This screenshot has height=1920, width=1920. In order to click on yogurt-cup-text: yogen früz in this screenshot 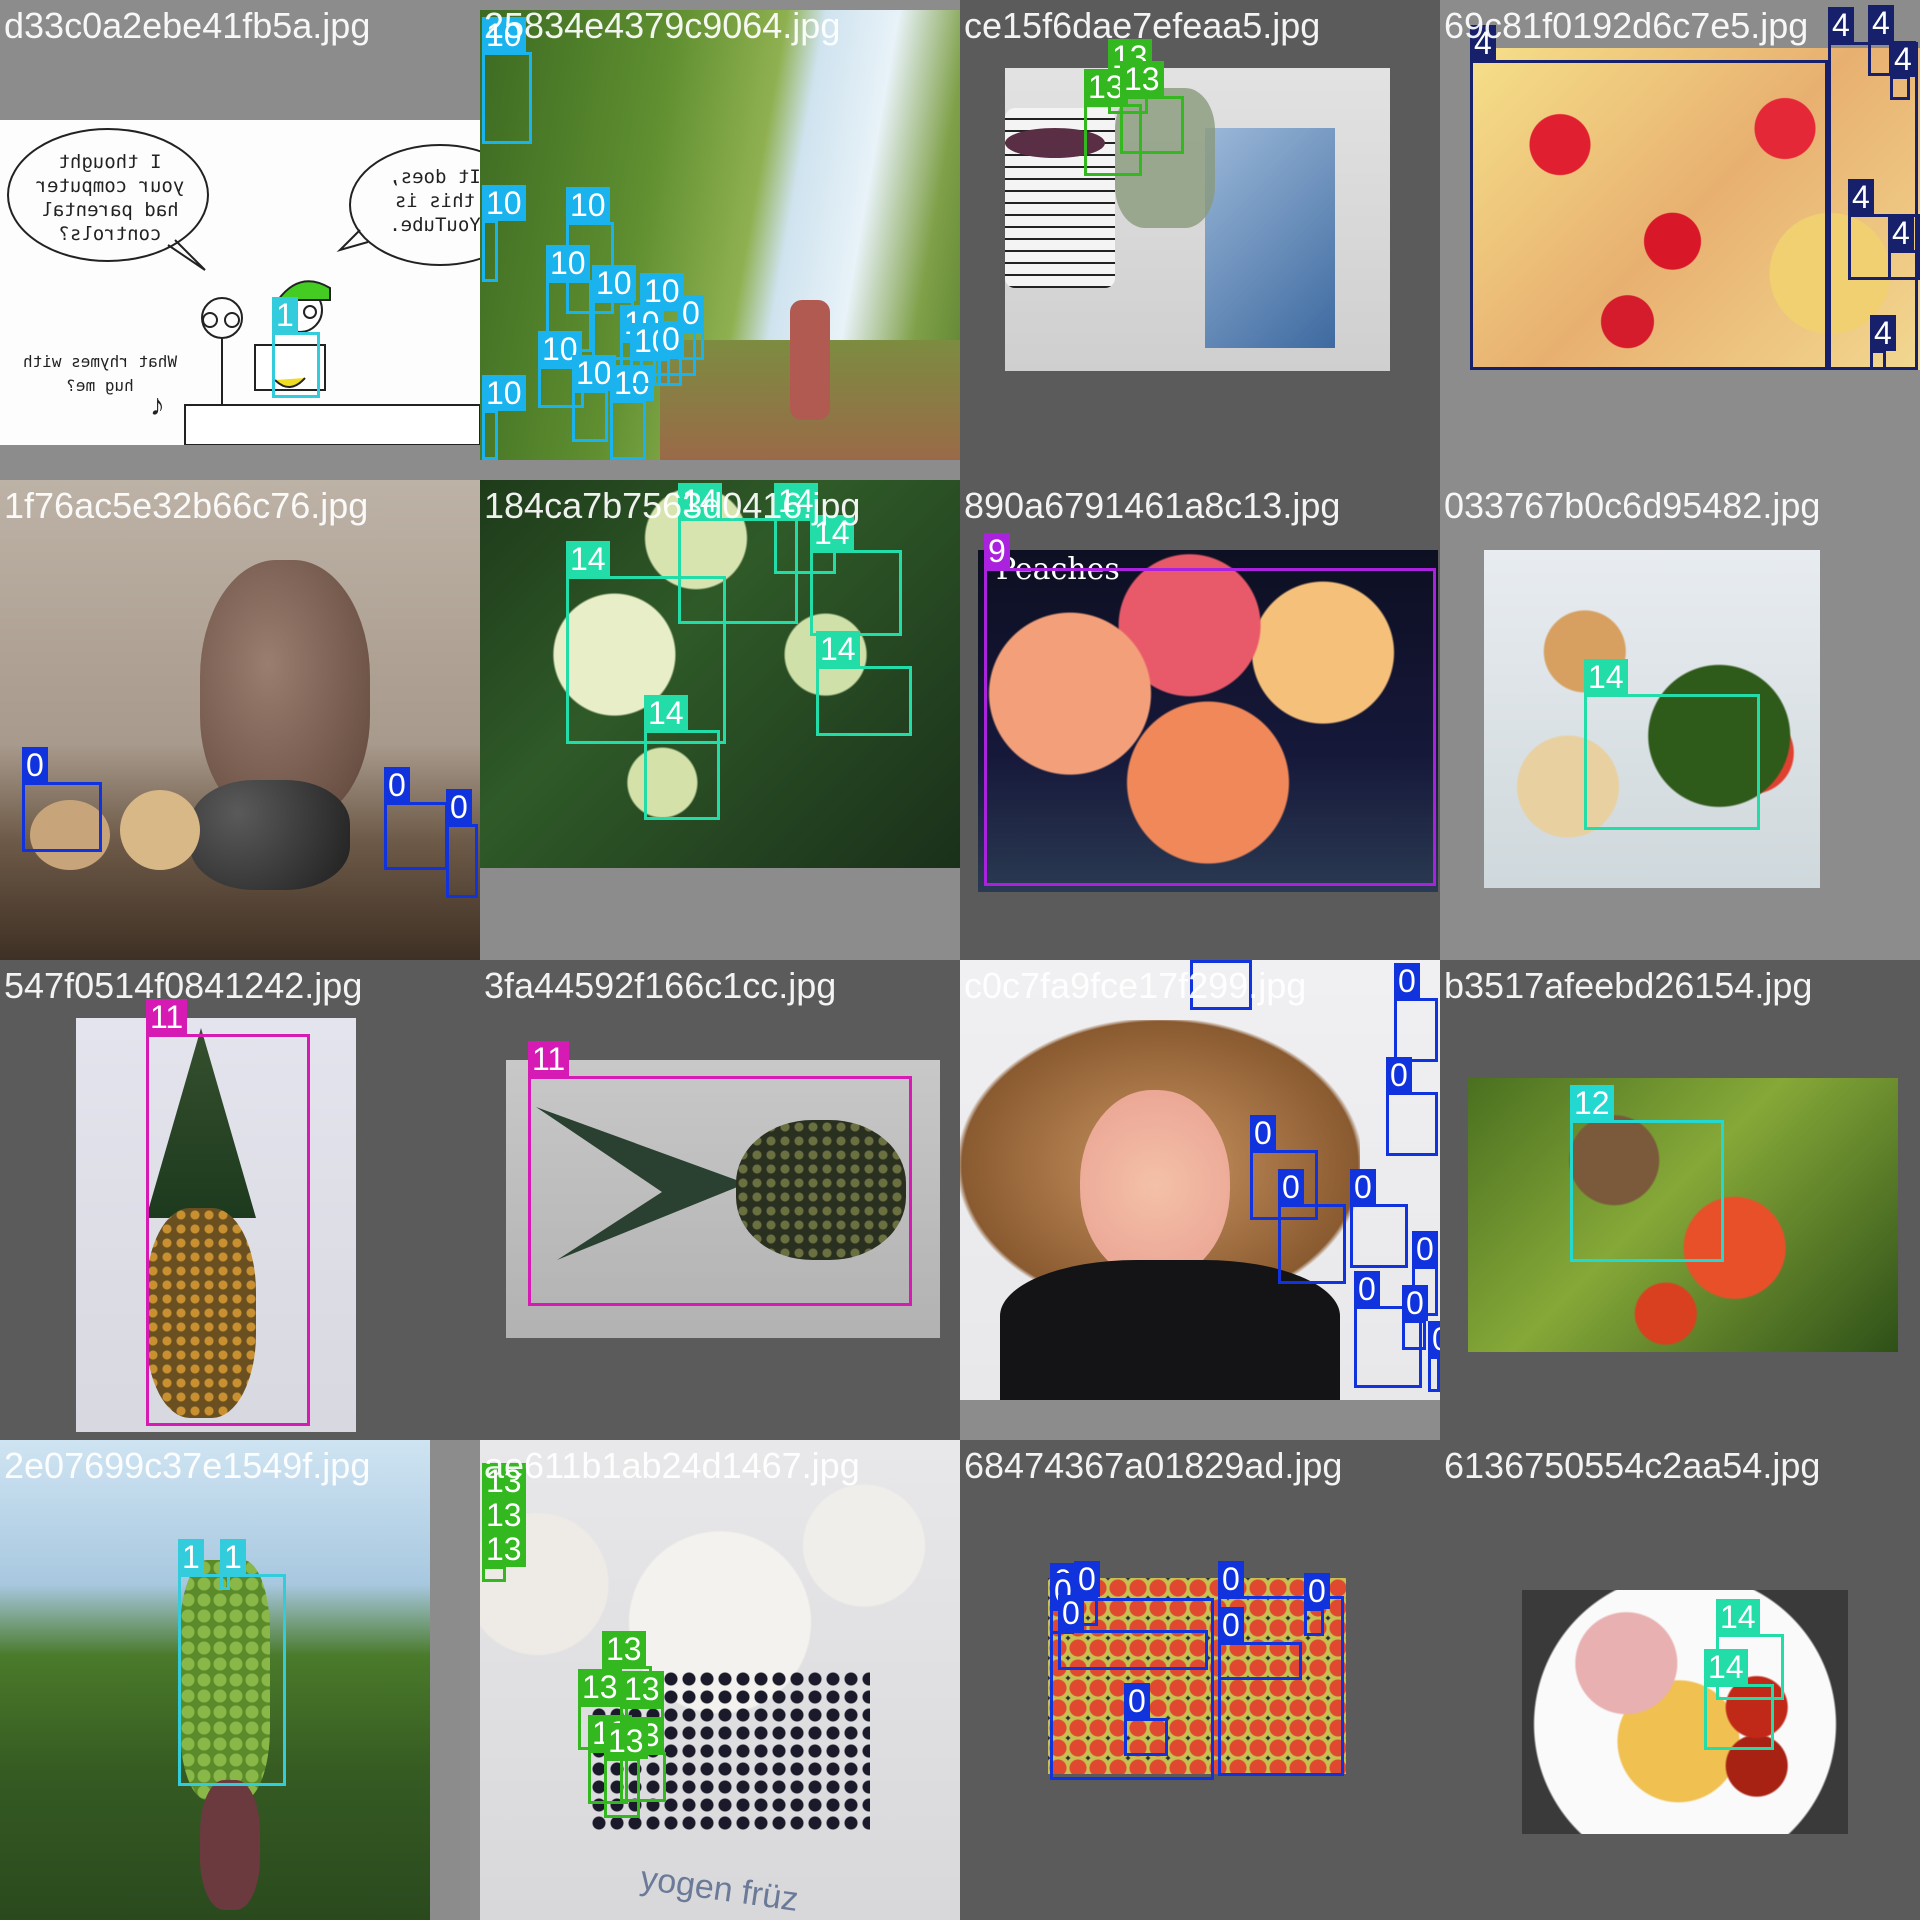, I will do `click(719, 1889)`.